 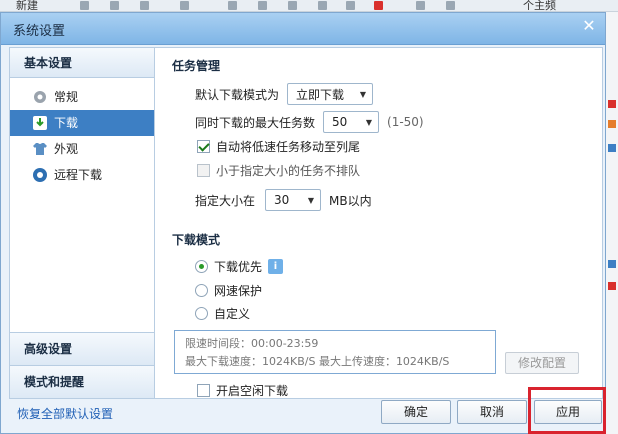 What do you see at coordinates (252, 343) in the screenshot?
I see `limit-period-text: 限速时间段：00:00-23:59` at bounding box center [252, 343].